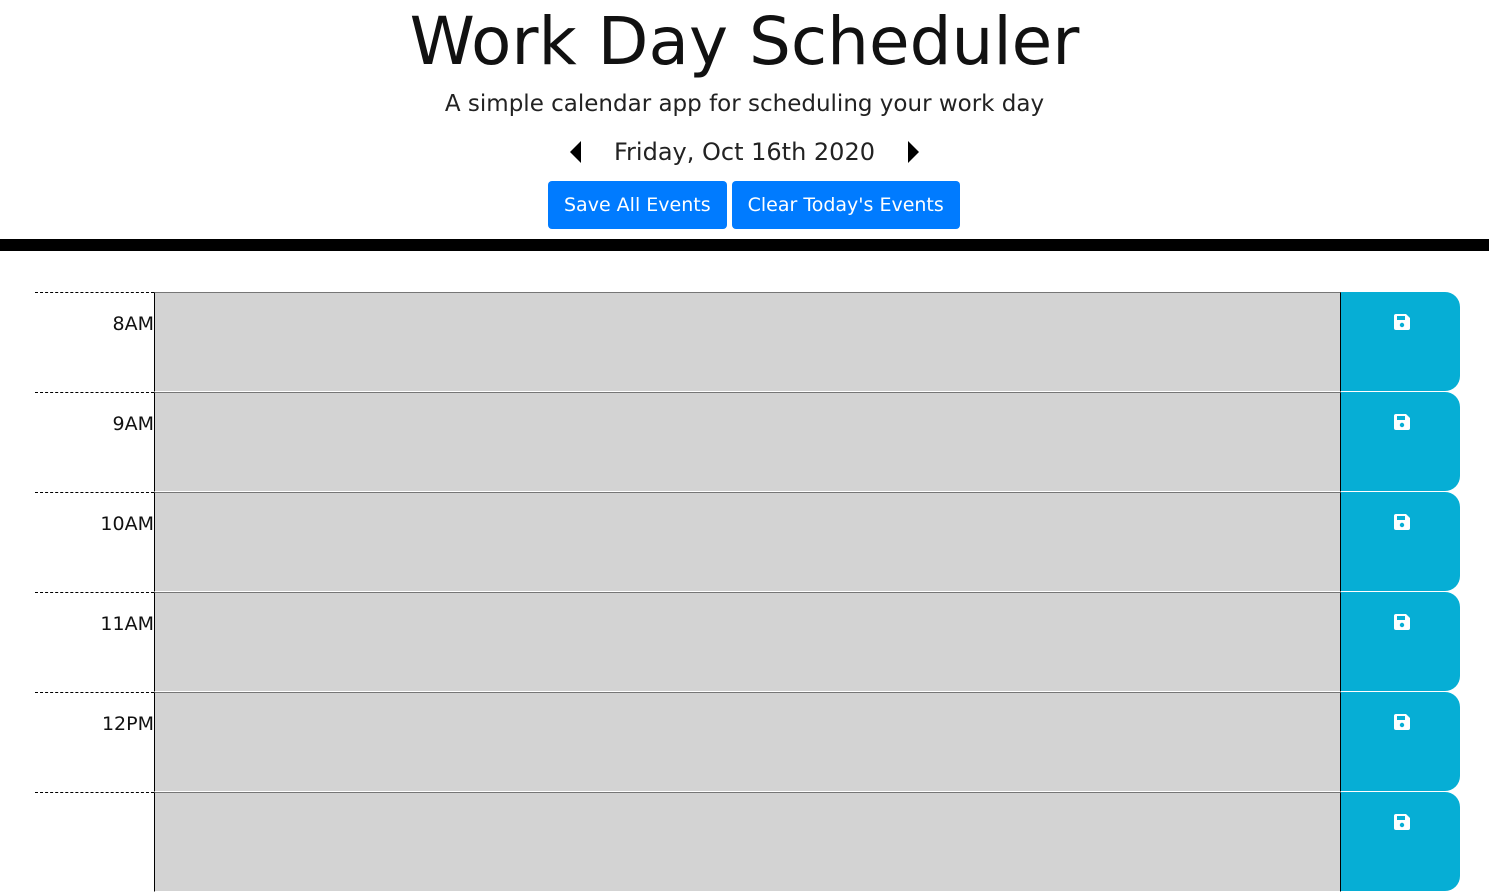  I want to click on time-block-row: 11AM, so click(747, 642).